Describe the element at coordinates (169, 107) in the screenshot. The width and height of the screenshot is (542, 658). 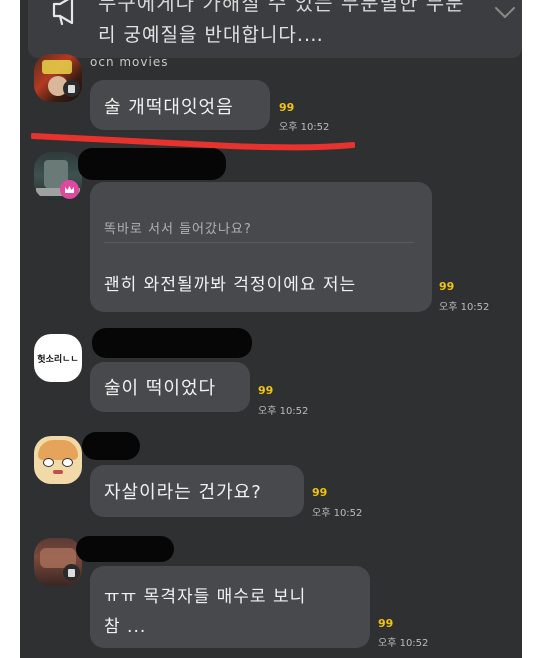
I see `message-text: 술 개떡대잇엇음` at that location.